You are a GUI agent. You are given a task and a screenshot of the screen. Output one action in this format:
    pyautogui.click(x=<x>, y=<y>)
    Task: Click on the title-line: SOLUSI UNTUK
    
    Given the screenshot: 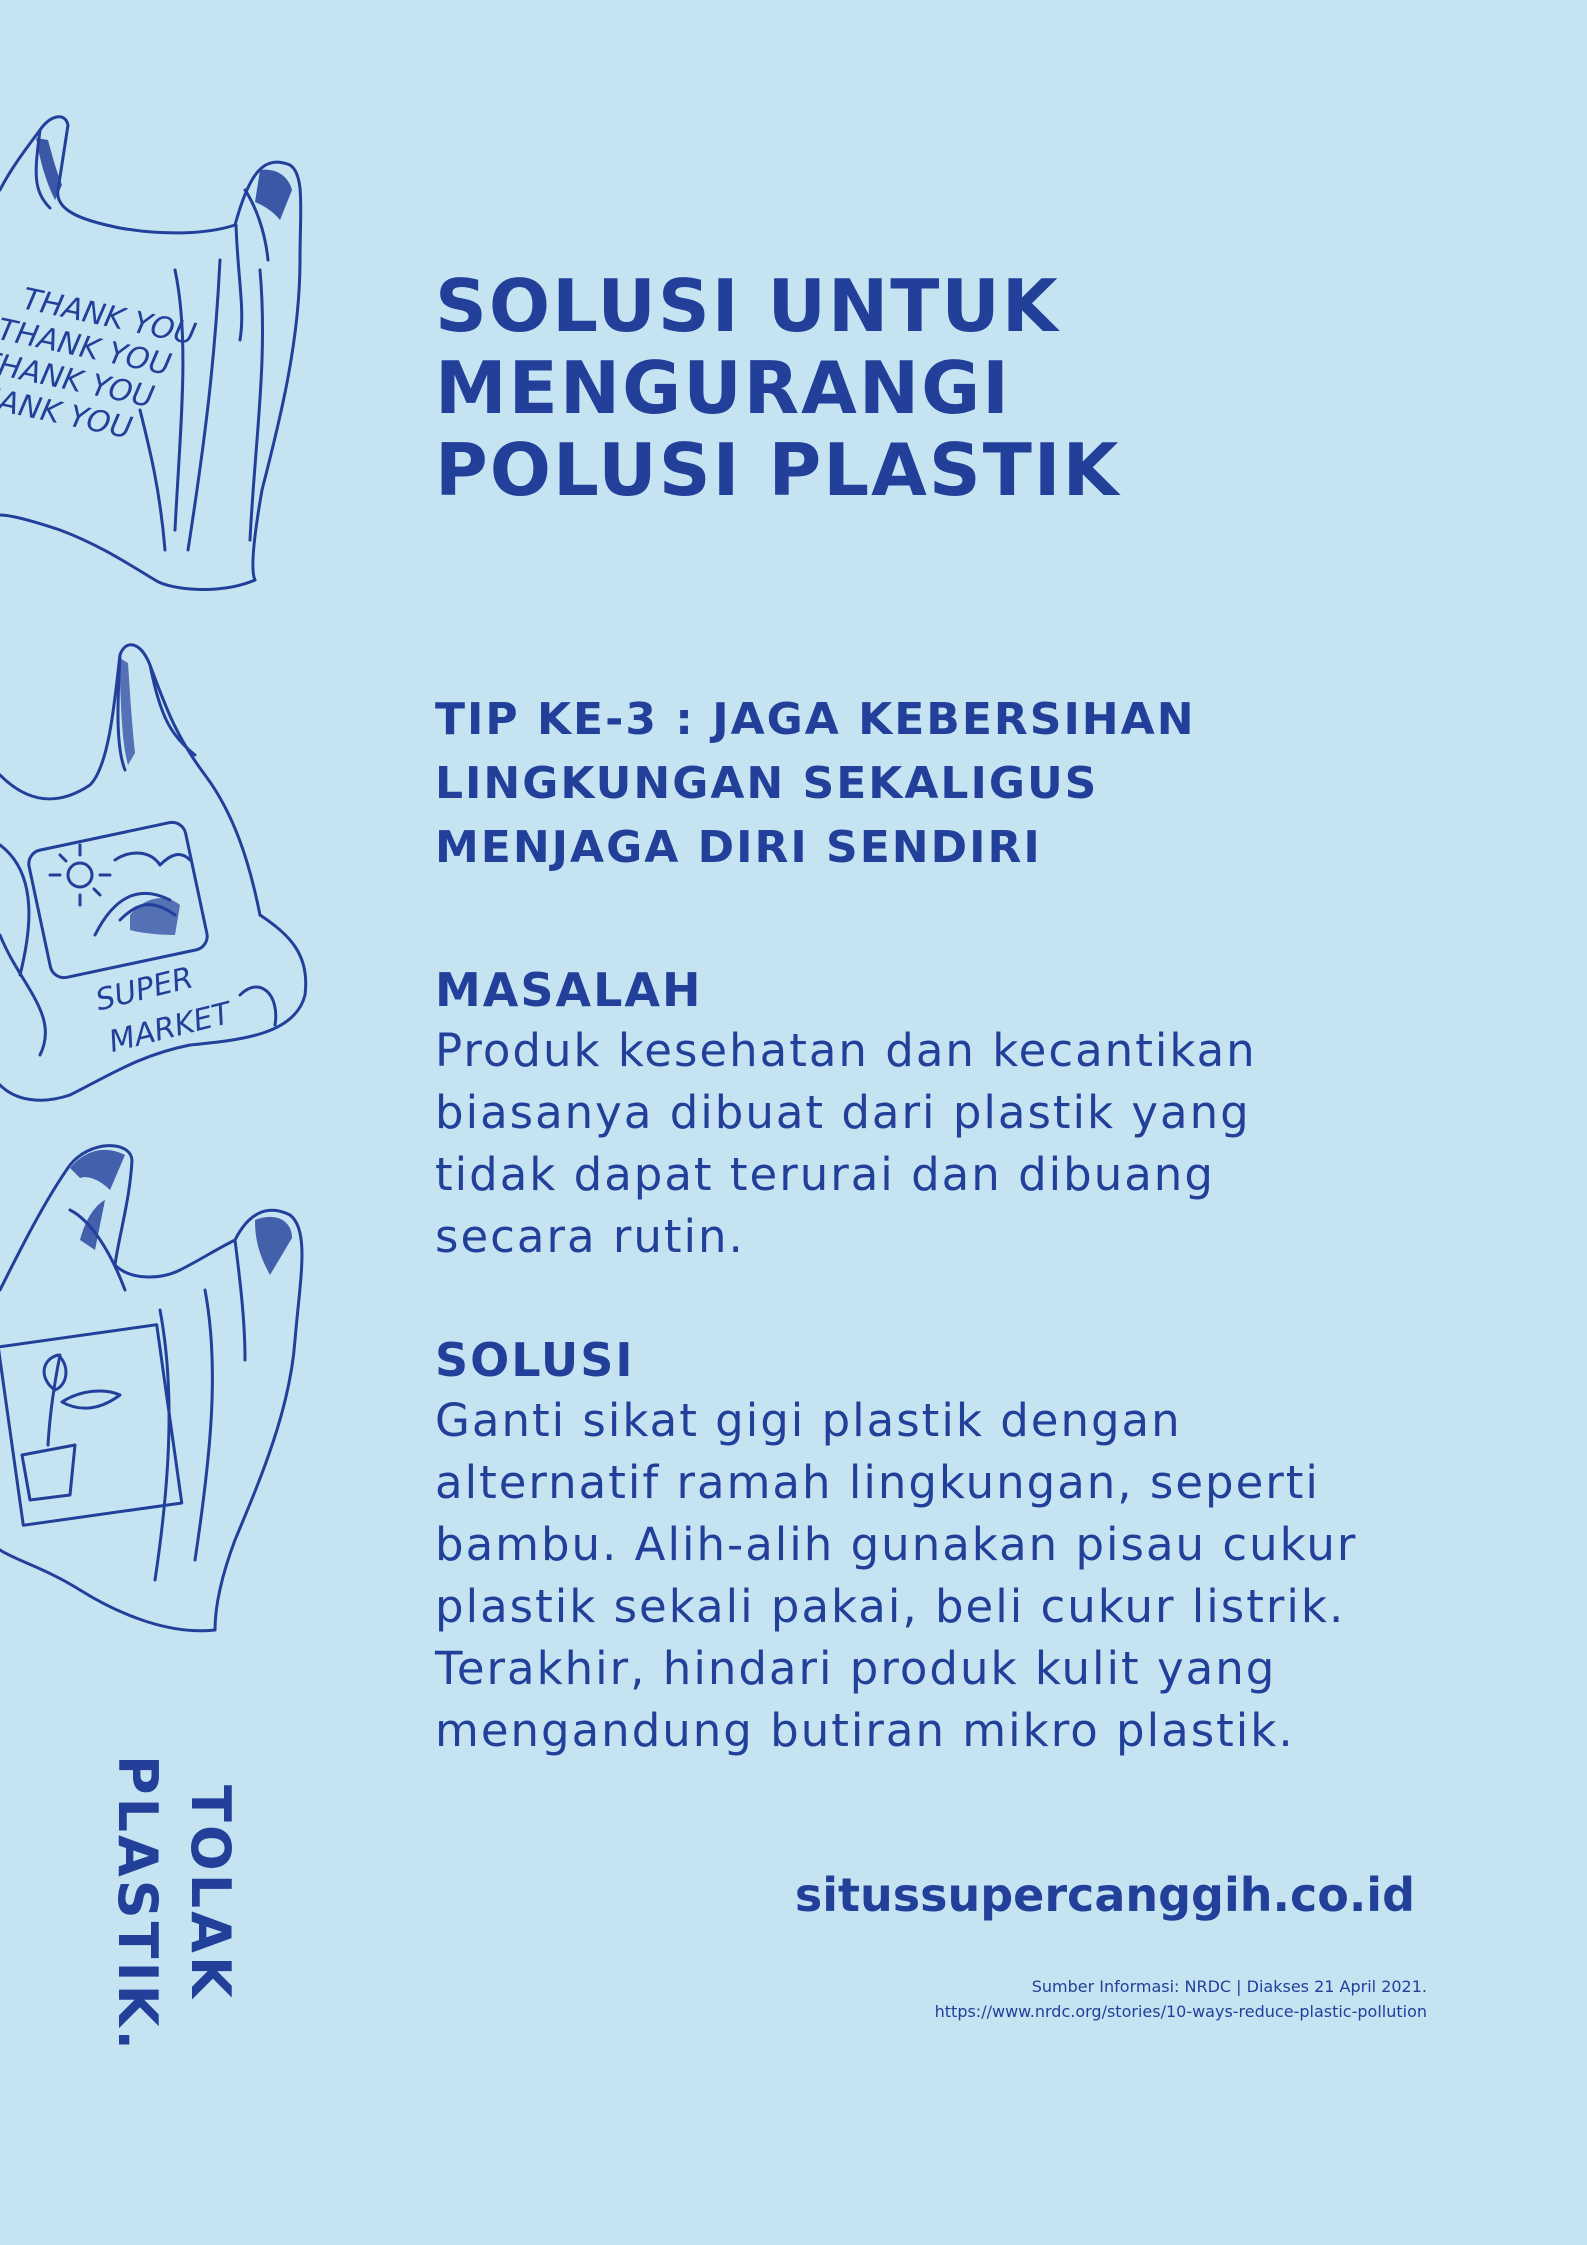 What is the action you would take?
    pyautogui.click(x=747, y=306)
    